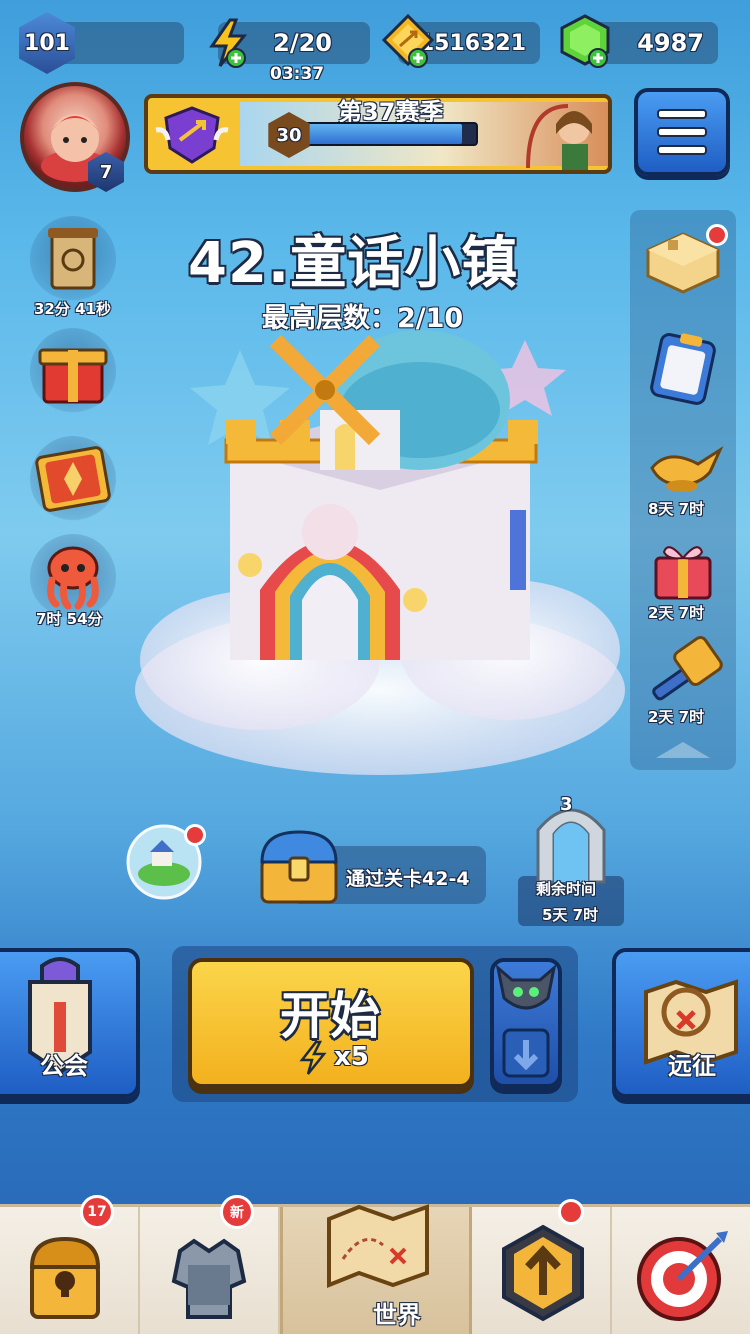 Image resolution: width=750 pixels, height=1334 pixels. Describe the element at coordinates (717, 235) in the screenshot. I see `map-tile-notification-dot` at that location.